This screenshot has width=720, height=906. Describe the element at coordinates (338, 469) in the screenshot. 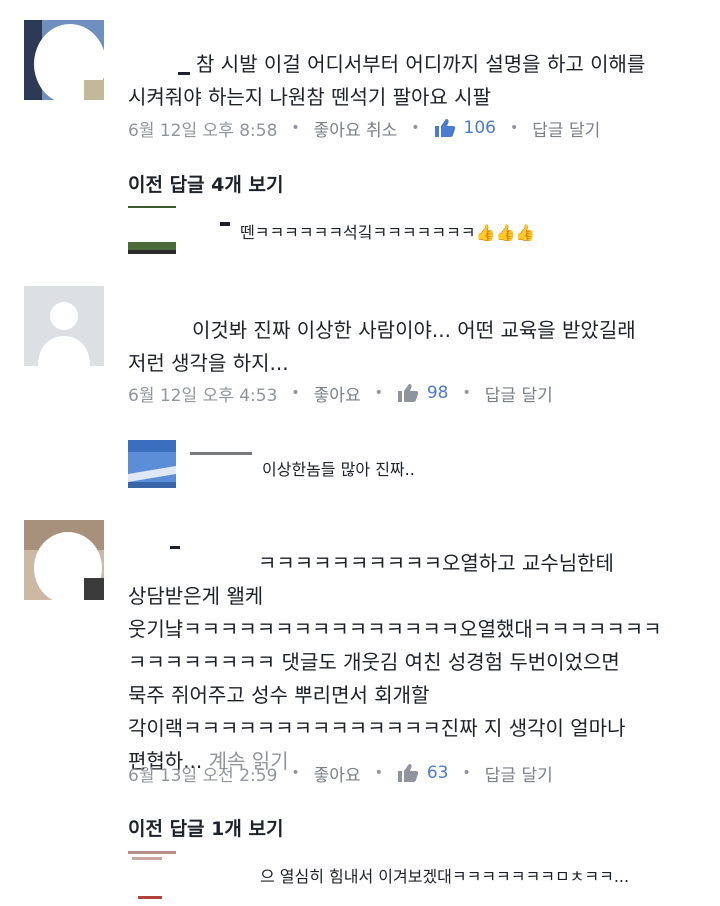

I see `reply-text: 이상한놈들 많아 진짜..` at that location.